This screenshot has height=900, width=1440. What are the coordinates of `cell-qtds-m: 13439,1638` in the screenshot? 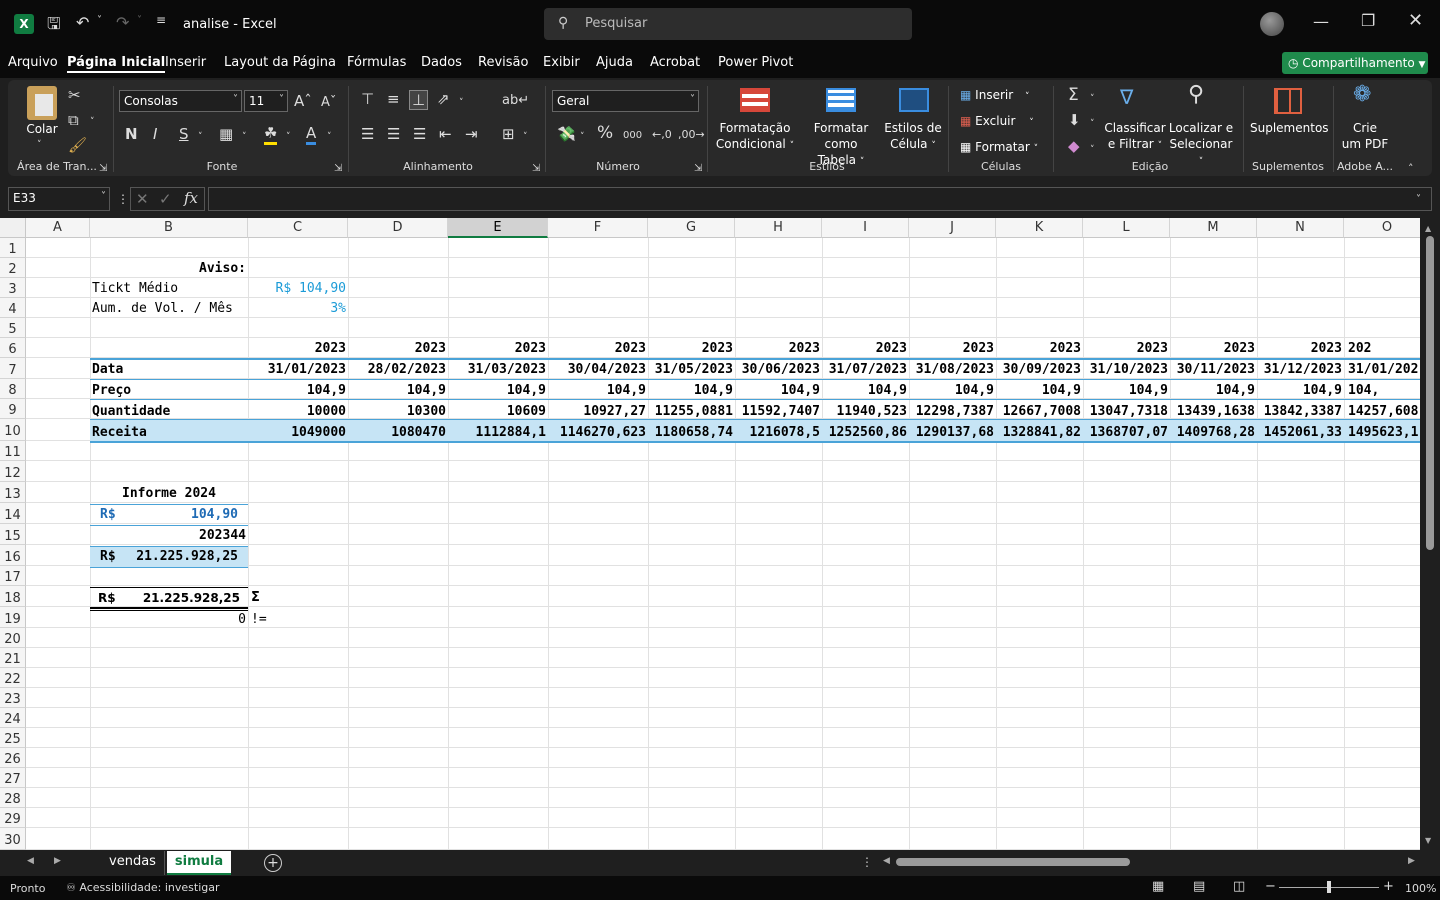 It's located at (1212, 412).